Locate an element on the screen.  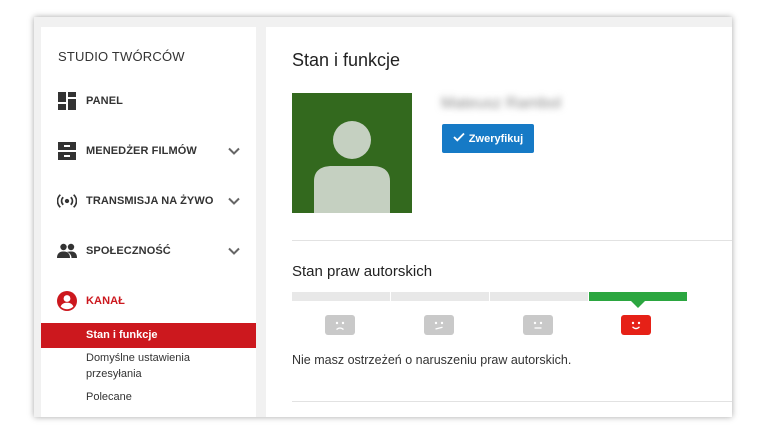
happy-face-icon is located at coordinates (636, 325).